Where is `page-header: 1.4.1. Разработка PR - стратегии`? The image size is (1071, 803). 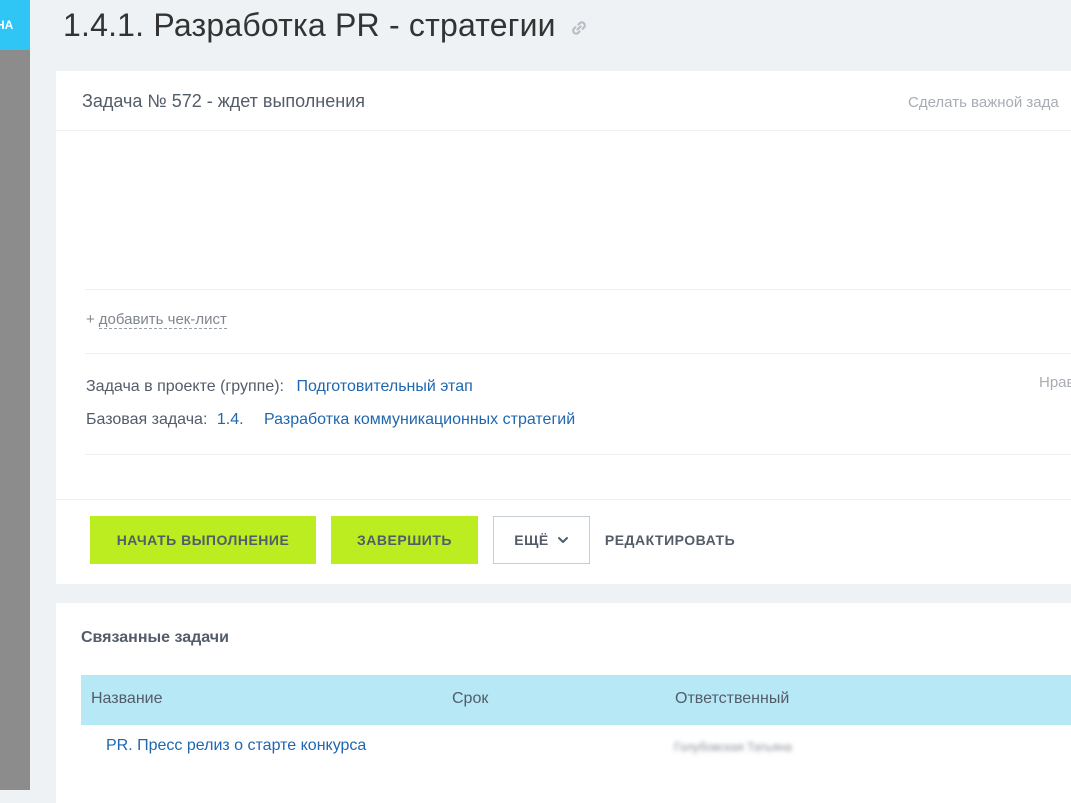
page-header: 1.4.1. Разработка PR - стратегии is located at coordinates (325, 25).